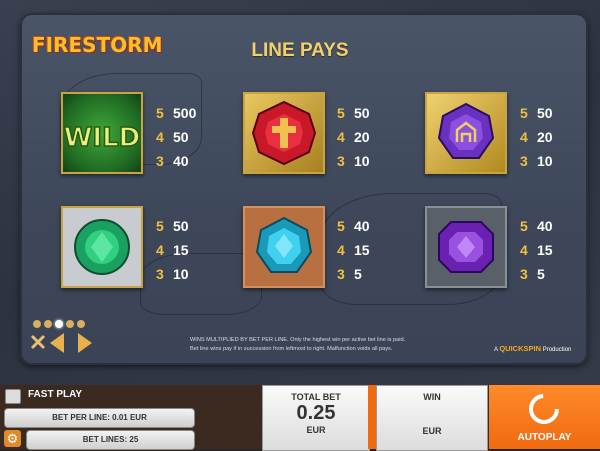 This screenshot has height=451, width=600. I want to click on violet-gem-symbol, so click(466, 247).